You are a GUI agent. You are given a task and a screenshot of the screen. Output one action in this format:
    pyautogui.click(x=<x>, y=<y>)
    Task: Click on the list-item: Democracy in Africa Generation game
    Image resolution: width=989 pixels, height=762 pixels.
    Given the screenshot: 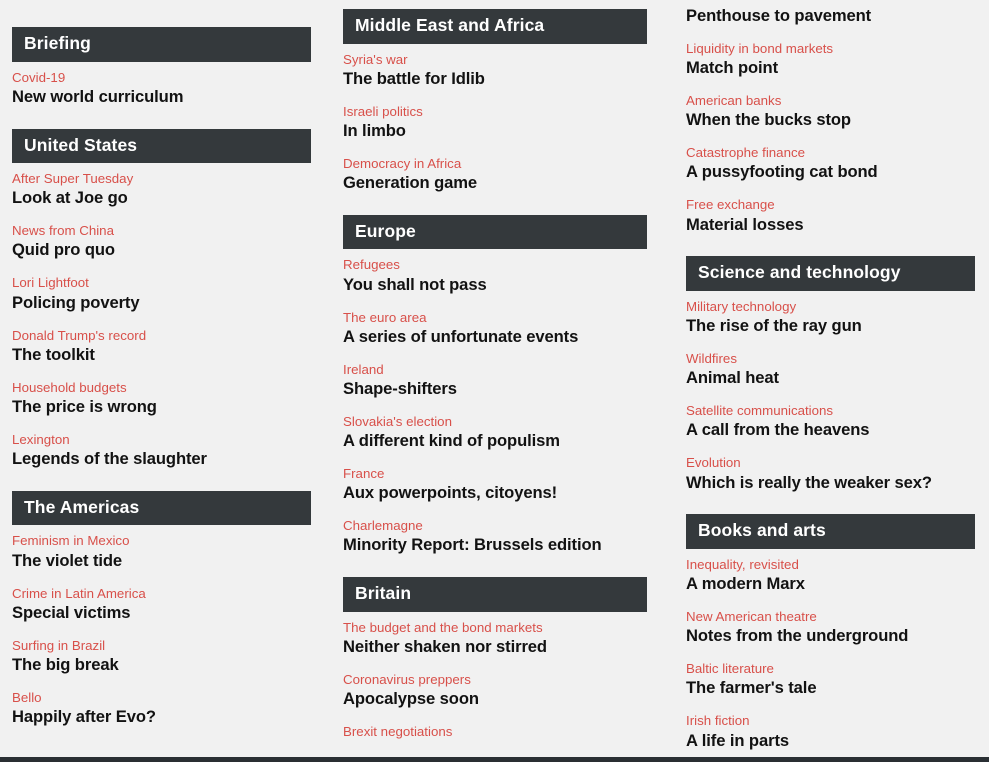 What is the action you would take?
    pyautogui.click(x=495, y=174)
    